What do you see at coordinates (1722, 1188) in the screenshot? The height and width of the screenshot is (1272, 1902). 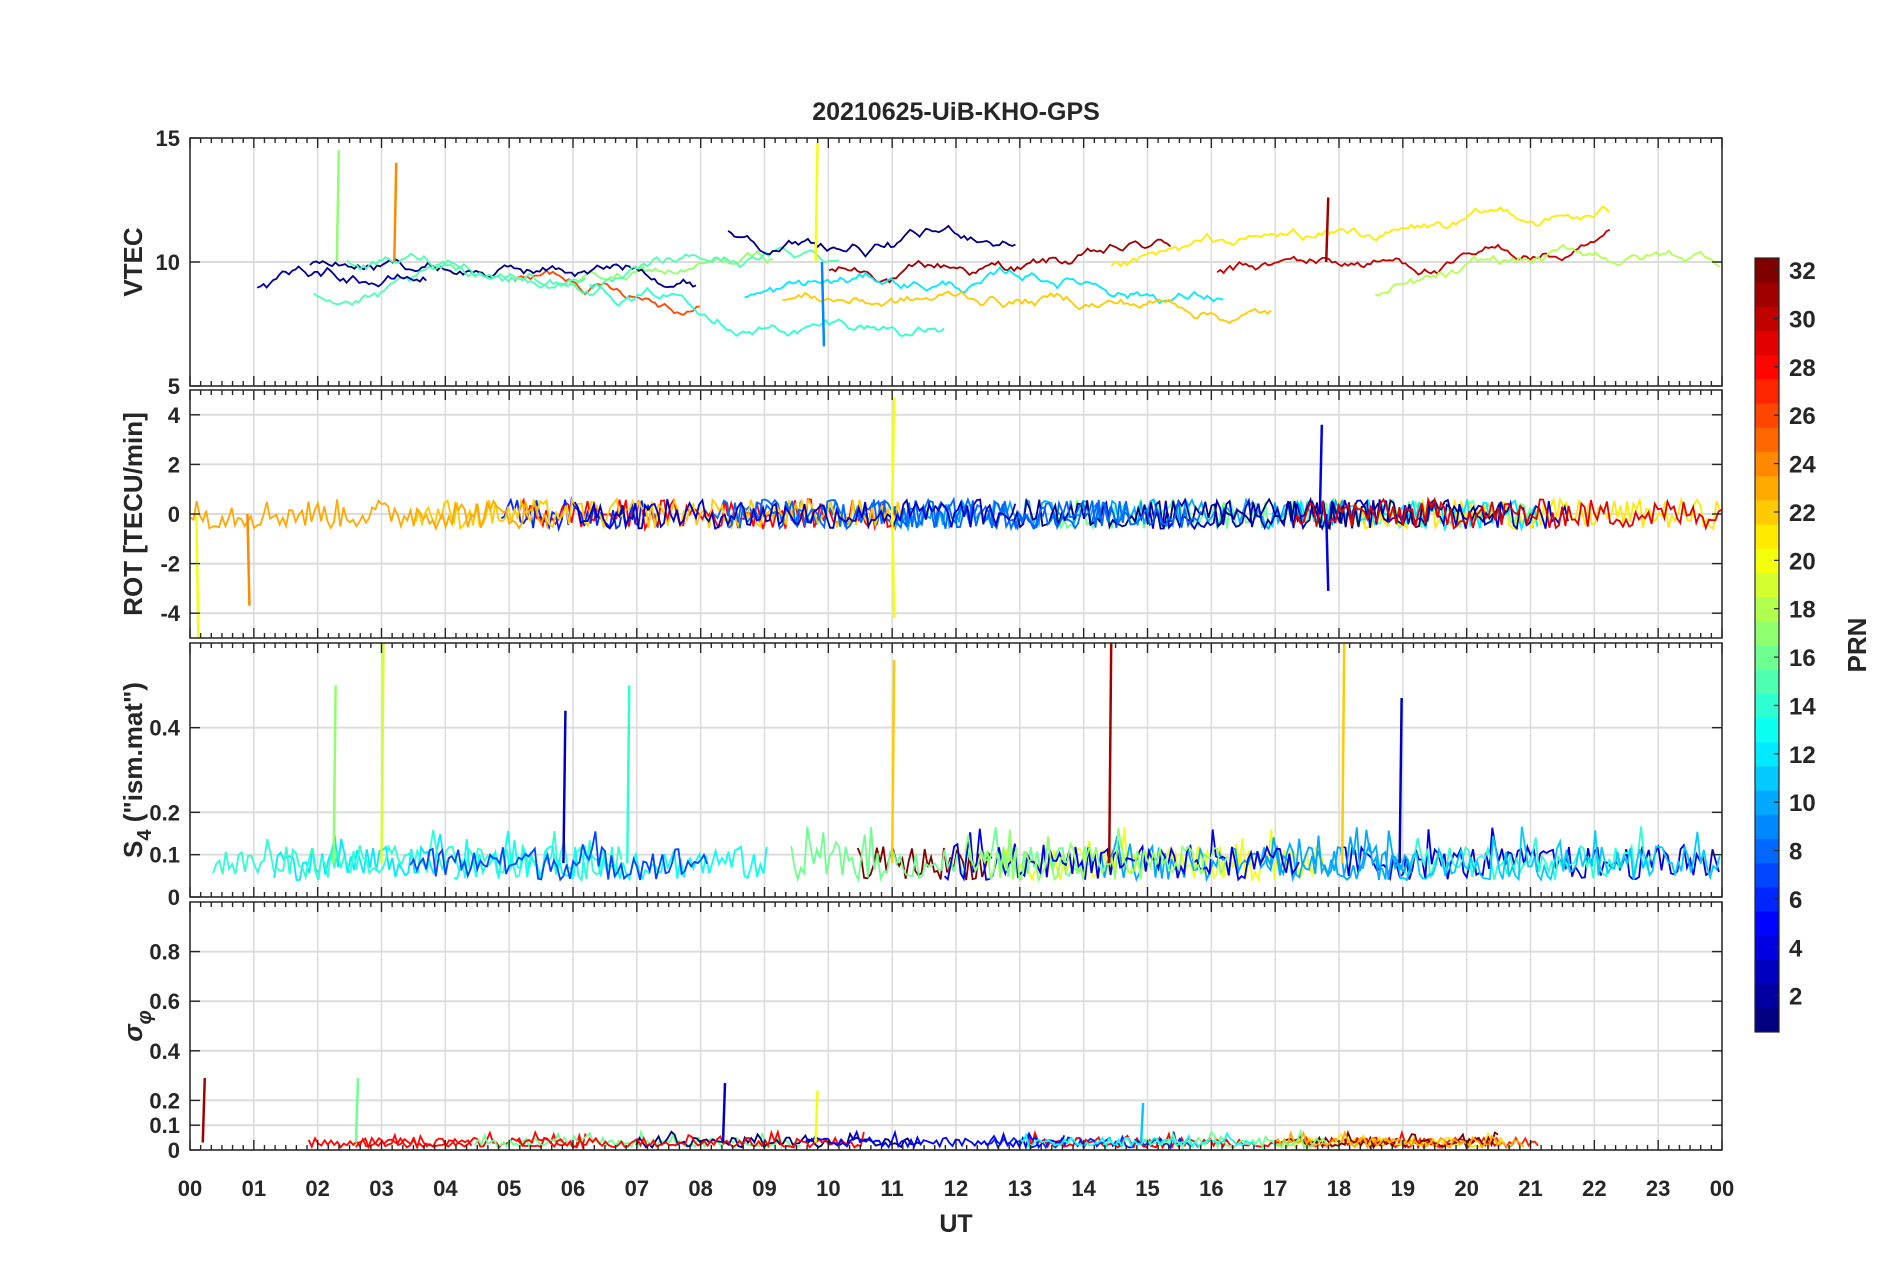 I see `x-tick-label: 00` at bounding box center [1722, 1188].